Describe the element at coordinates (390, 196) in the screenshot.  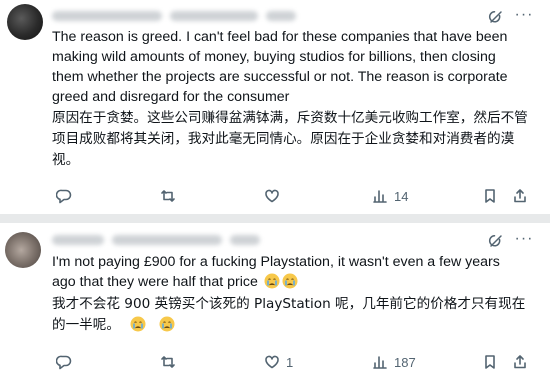
I see `views-button: 14` at that location.